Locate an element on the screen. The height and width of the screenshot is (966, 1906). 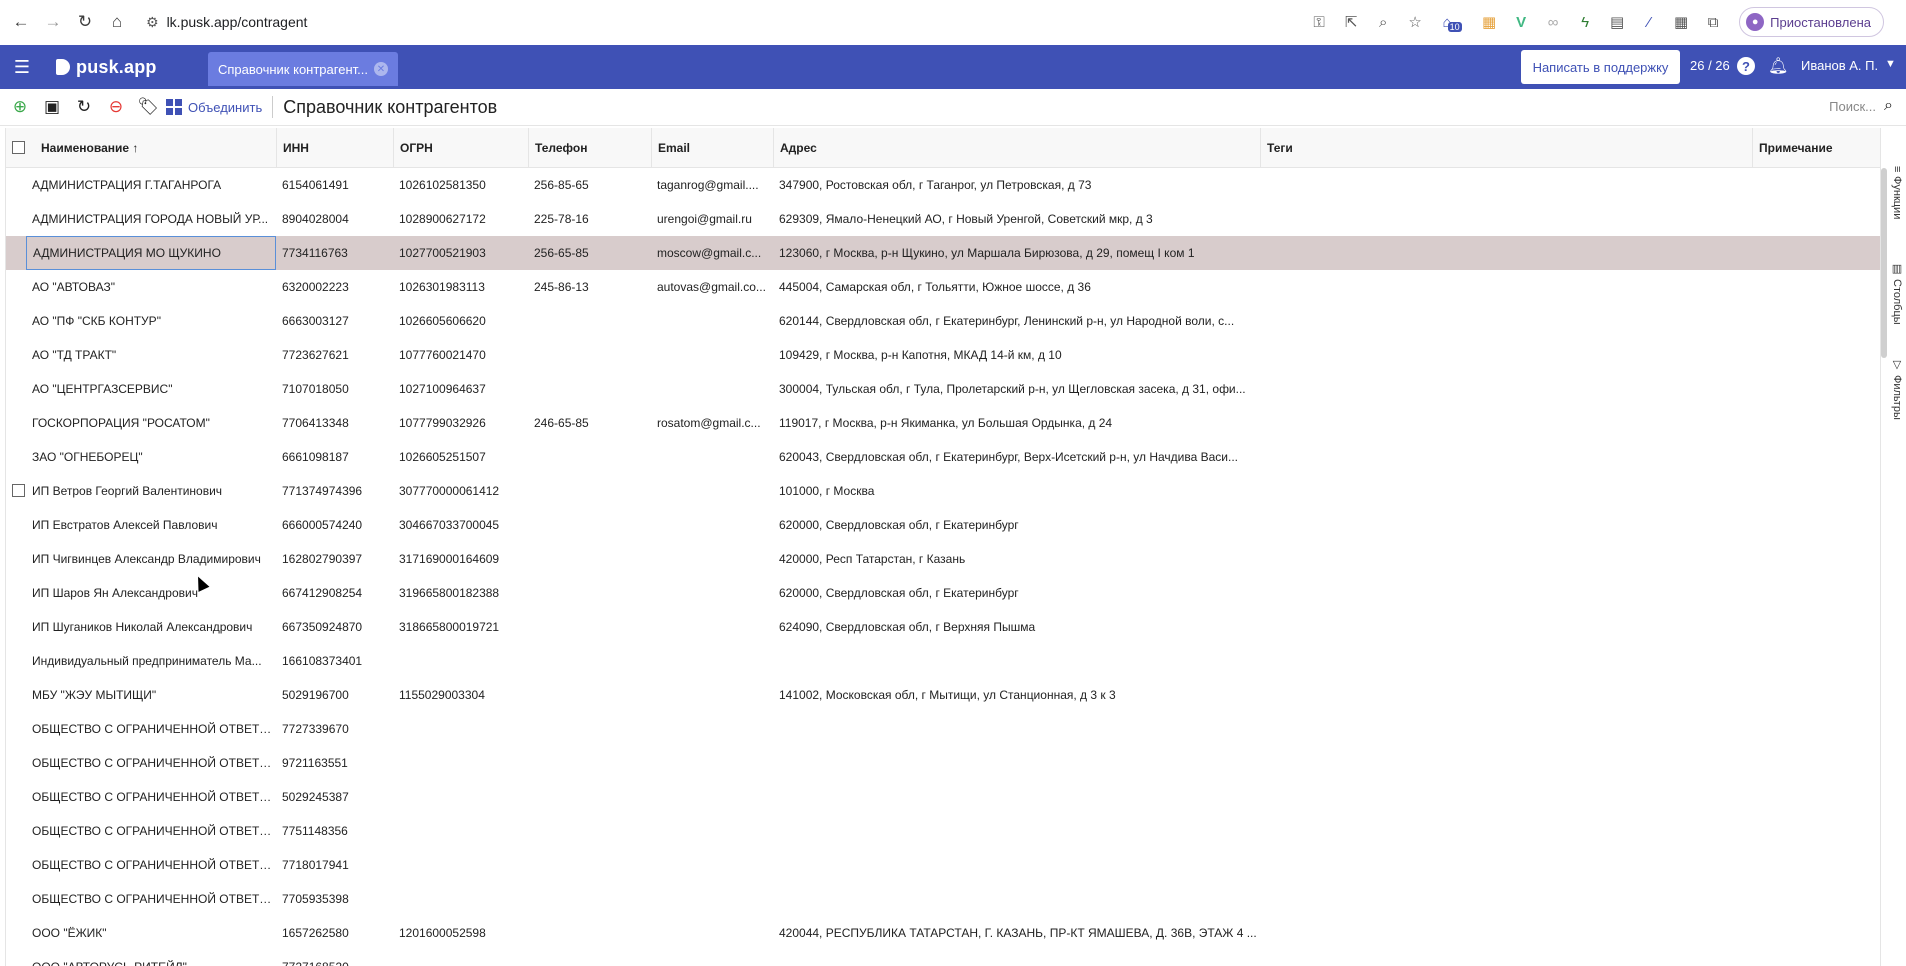
side-tab-functions: ≡ Функции is located at coordinates (1896, 193).